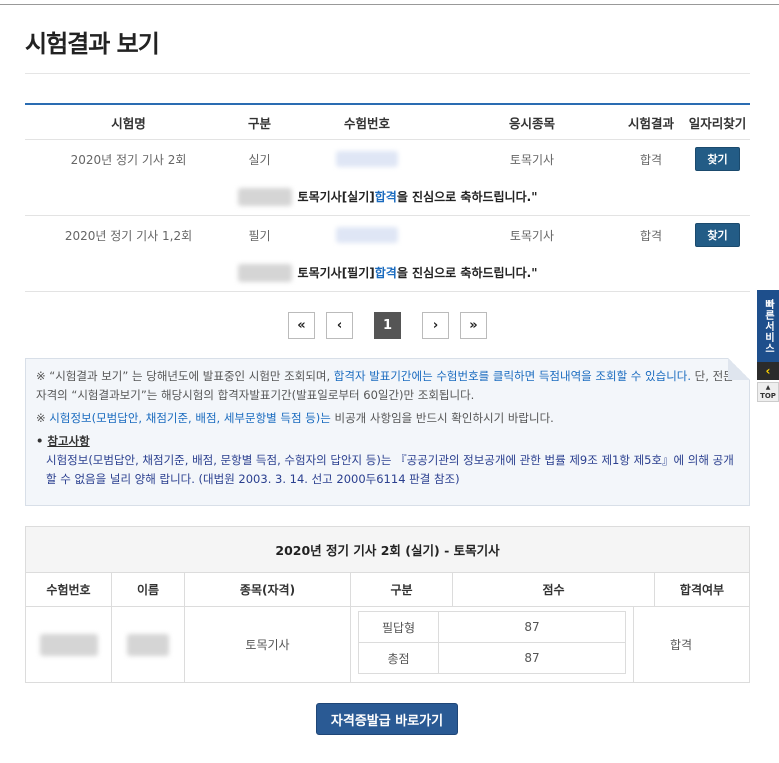  Describe the element at coordinates (398, 627) in the screenshot. I see `score-label: 필답형` at that location.